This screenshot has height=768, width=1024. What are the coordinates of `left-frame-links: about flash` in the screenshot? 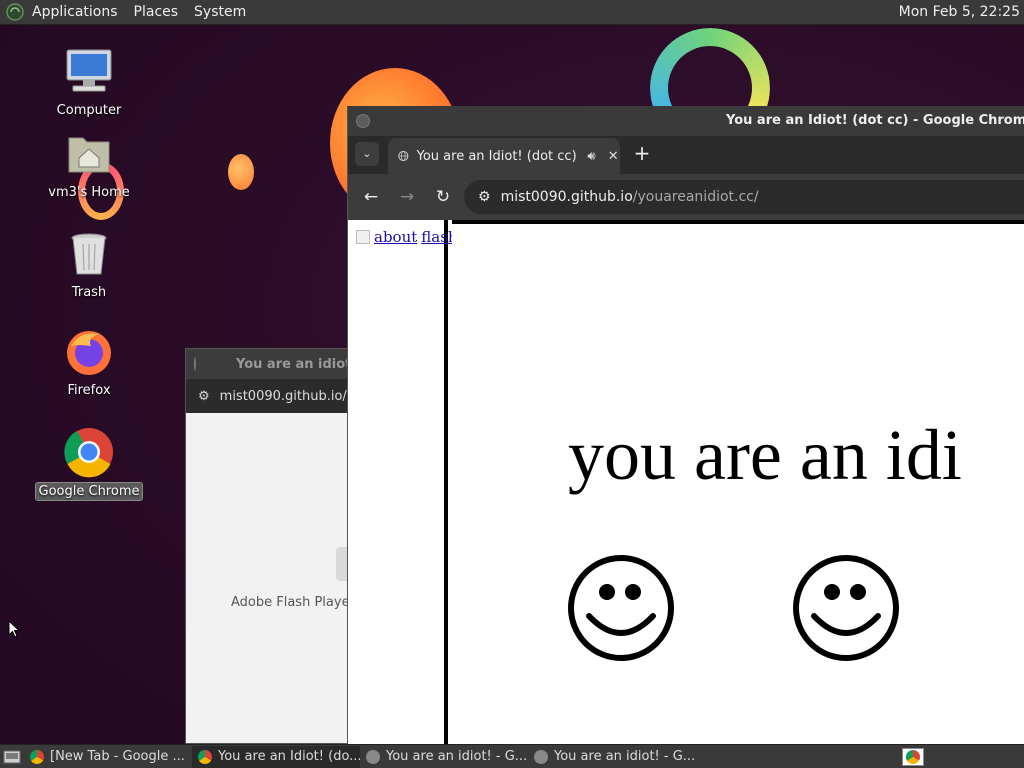 It's located at (407, 237).